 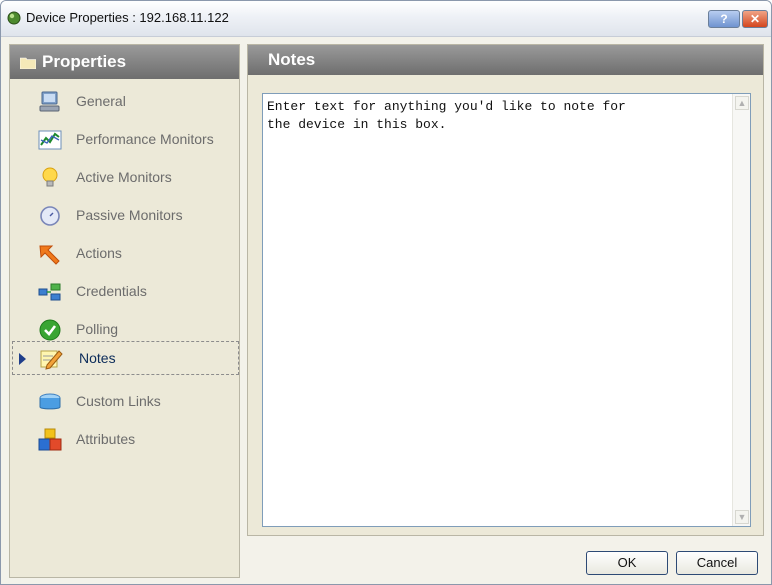 What do you see at coordinates (50, 140) in the screenshot?
I see `chart-icon` at bounding box center [50, 140].